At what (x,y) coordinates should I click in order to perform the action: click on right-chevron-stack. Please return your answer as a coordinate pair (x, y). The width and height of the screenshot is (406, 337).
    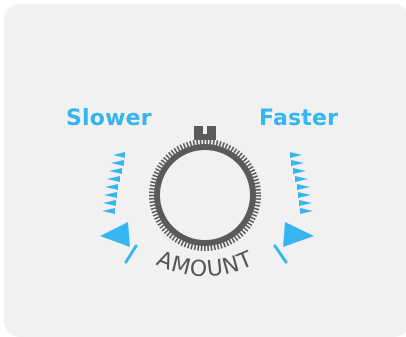
    Looking at the image, I should click on (301, 183).